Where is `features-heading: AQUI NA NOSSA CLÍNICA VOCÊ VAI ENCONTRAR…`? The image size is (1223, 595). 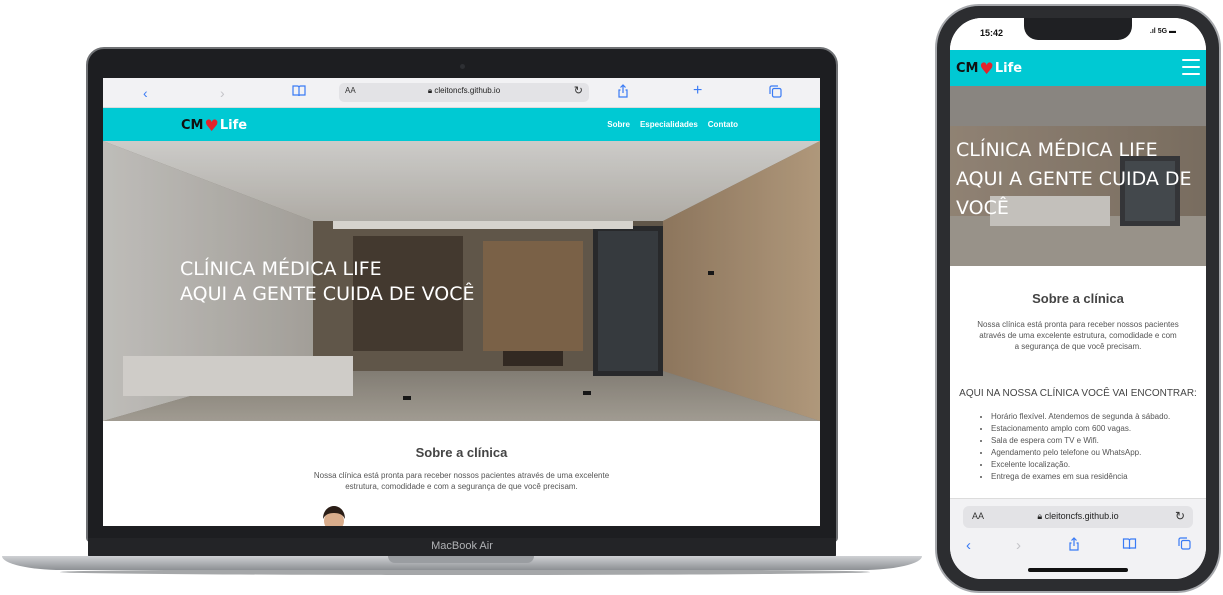
features-heading: AQUI NA NOSSA CLÍNICA VOCÊ VAI ENCONTRAR… is located at coordinates (1078, 393).